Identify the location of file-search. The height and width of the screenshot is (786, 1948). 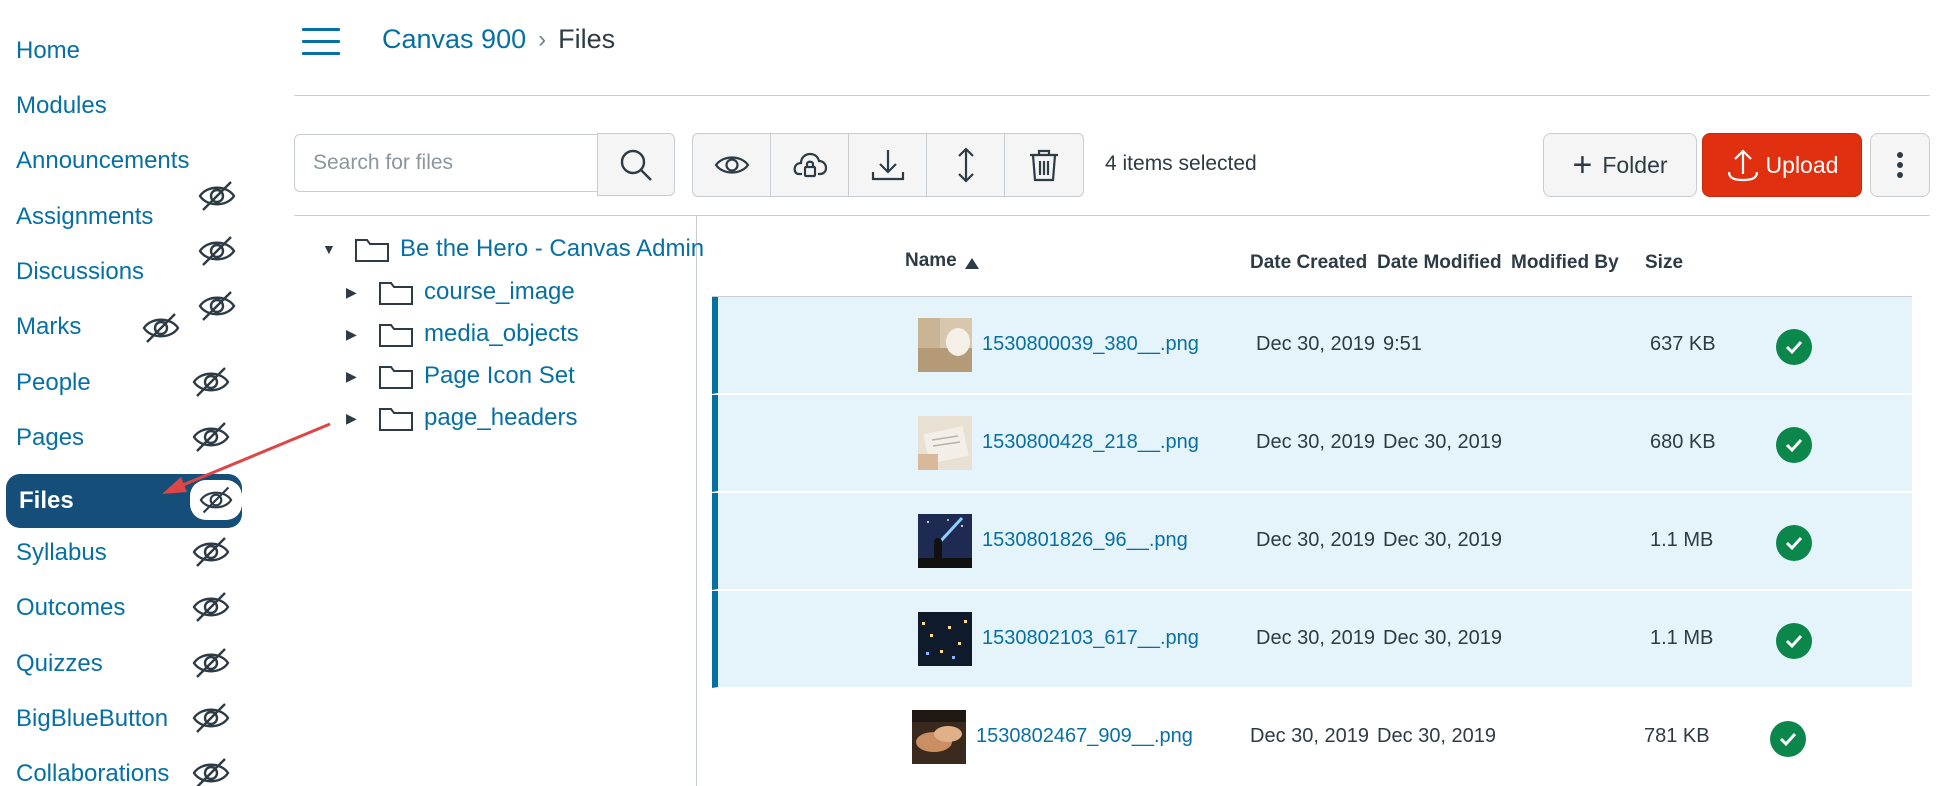
(484, 164).